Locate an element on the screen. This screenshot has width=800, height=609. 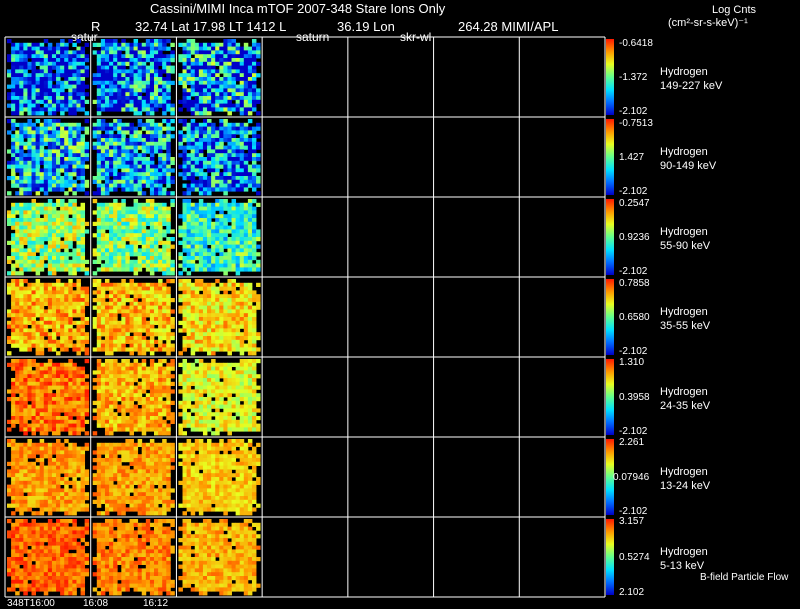
colorbar-2-min: -2.102 is located at coordinates (633, 271).